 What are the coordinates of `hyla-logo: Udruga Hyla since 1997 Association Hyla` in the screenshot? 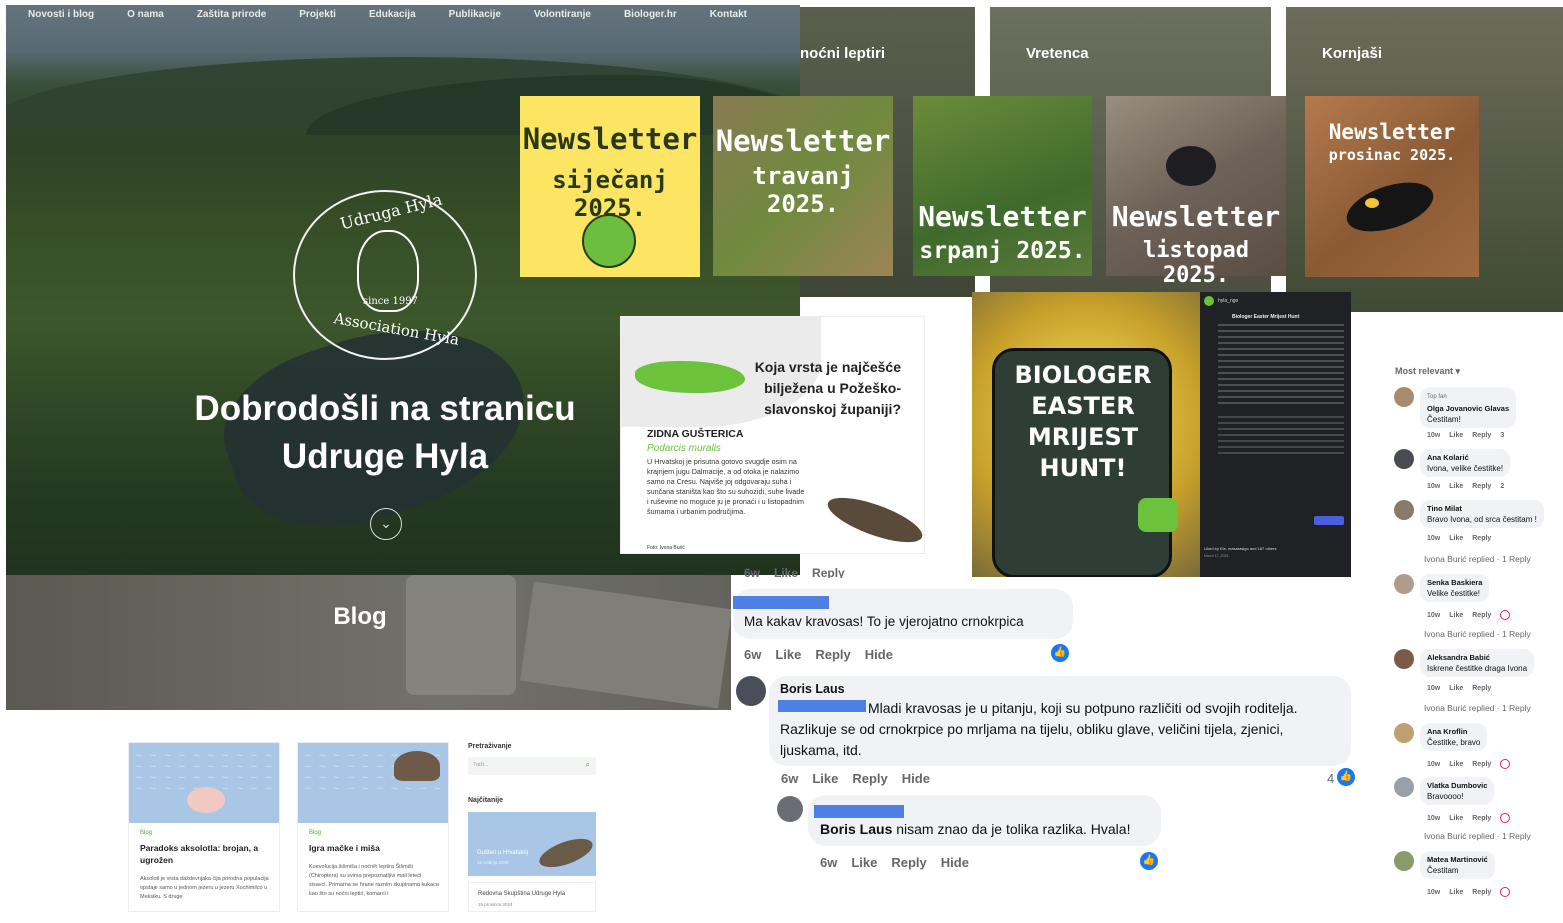 It's located at (385, 275).